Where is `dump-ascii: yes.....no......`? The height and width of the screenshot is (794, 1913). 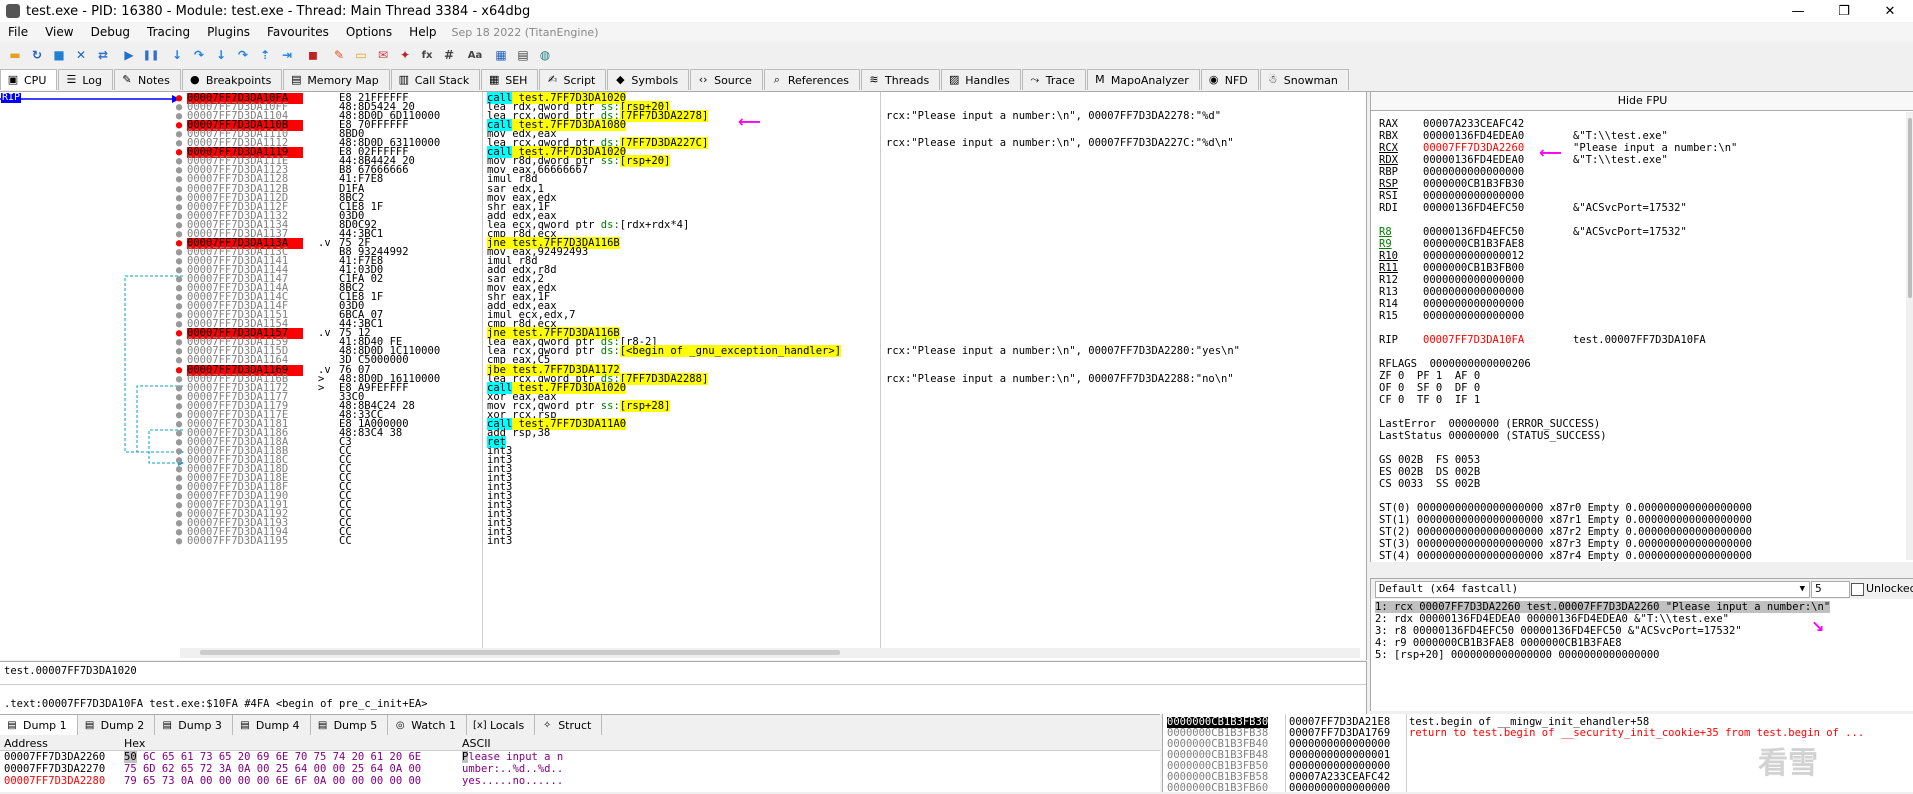 dump-ascii: yes.....no...... is located at coordinates (512, 781).